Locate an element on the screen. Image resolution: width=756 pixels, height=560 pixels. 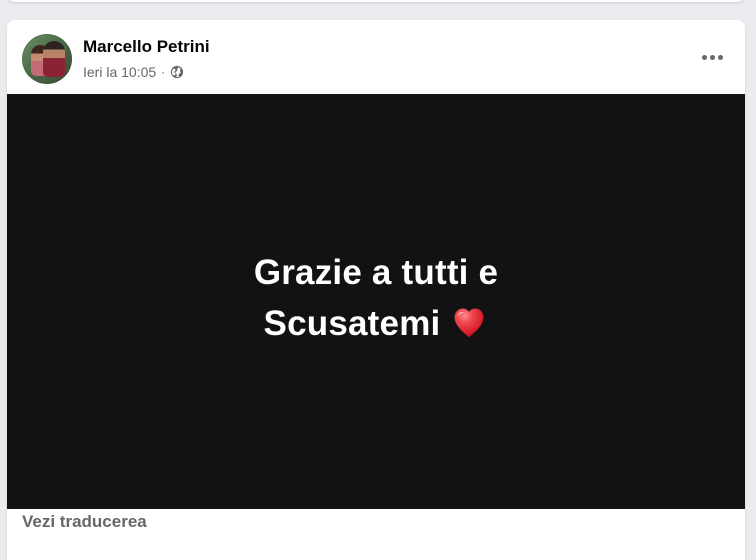
red-heart-icon is located at coordinates (469, 323).